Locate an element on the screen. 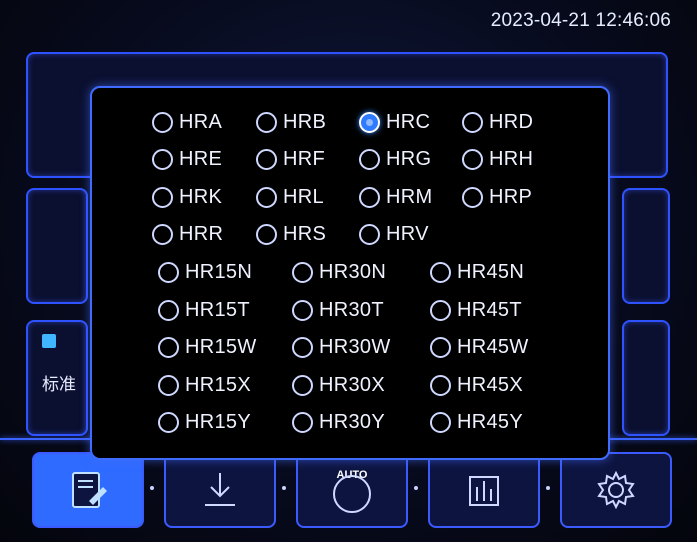 The height and width of the screenshot is (542, 697). statistics-button is located at coordinates (484, 490).